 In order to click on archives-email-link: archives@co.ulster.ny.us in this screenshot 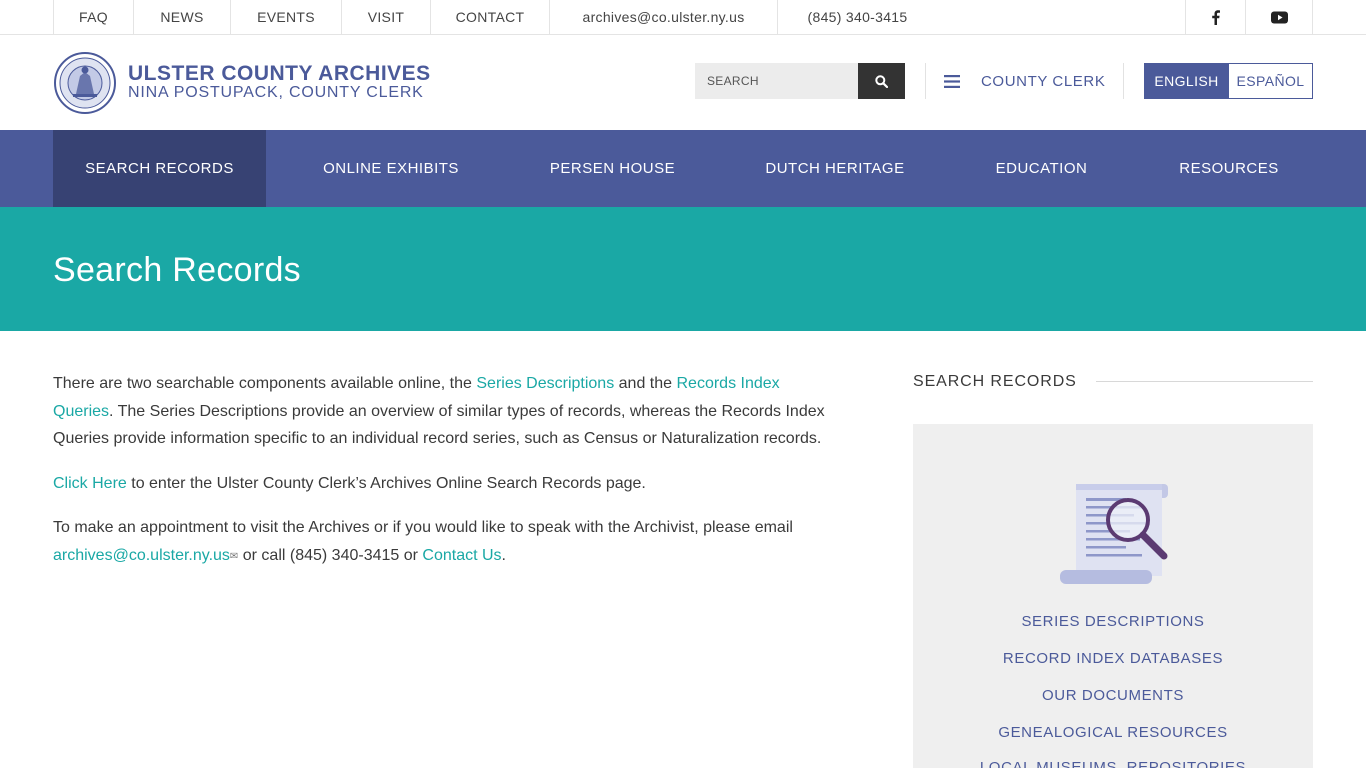, I will do `click(141, 555)`.